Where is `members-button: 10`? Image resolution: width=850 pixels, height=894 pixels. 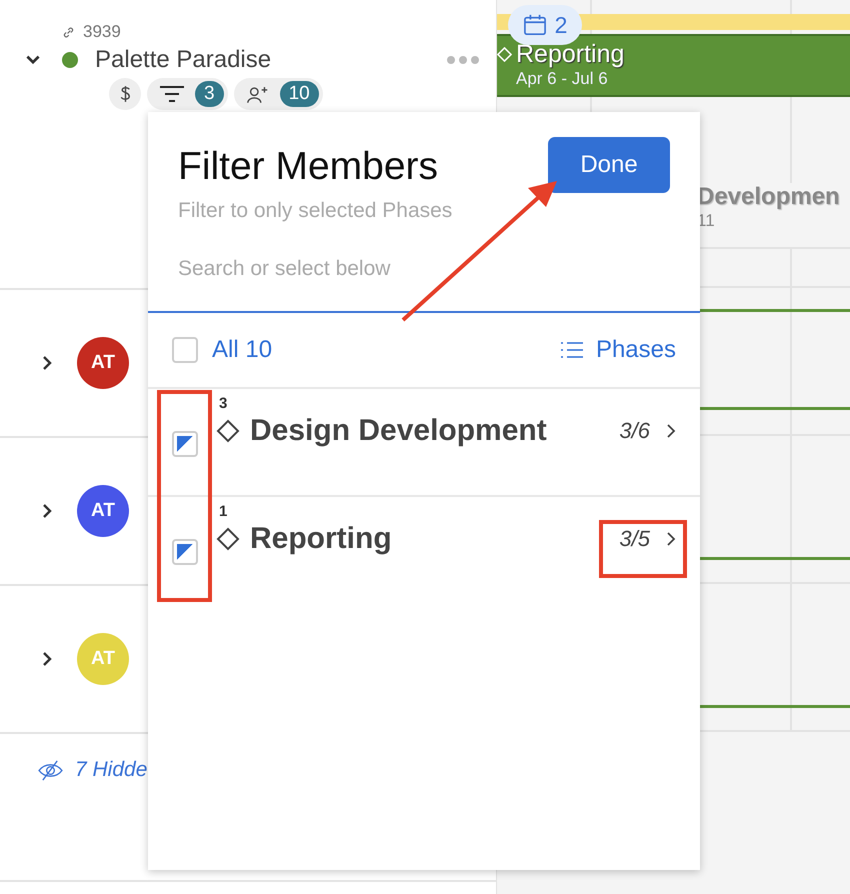 members-button: 10 is located at coordinates (278, 94).